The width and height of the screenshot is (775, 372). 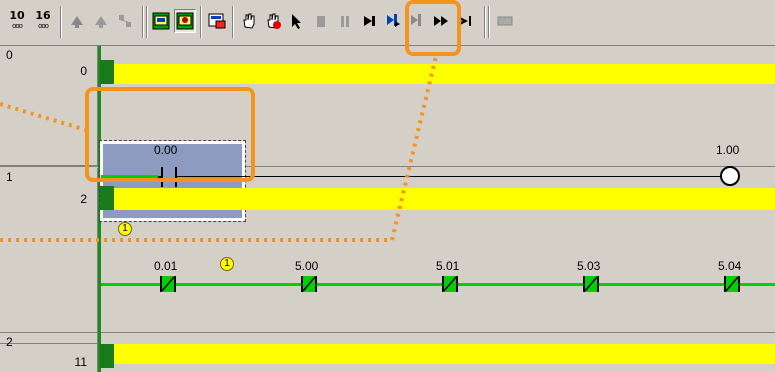 I want to click on rung-divider, so click(x=387, y=332).